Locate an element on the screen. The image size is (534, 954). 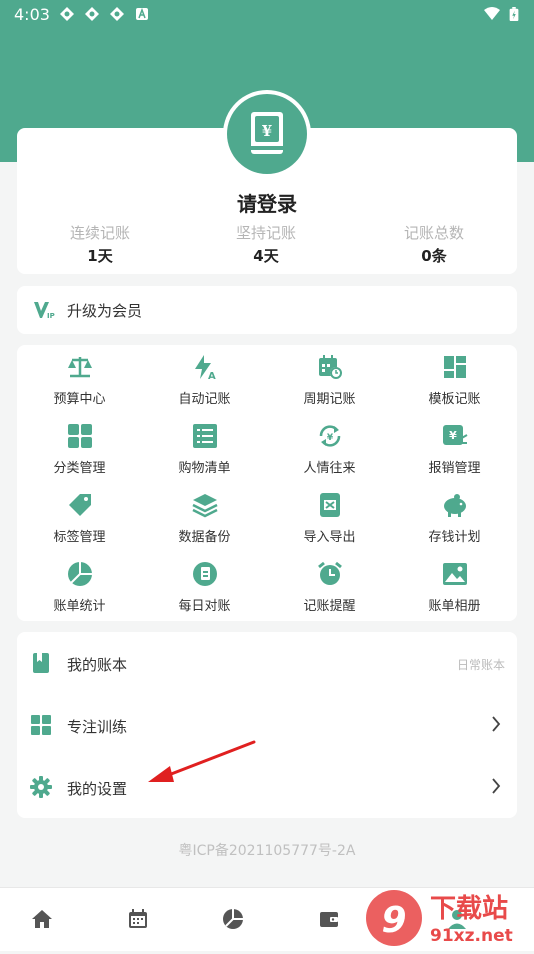
vip-upgrade-row: IP 升级为会员 is located at coordinates (267, 310).